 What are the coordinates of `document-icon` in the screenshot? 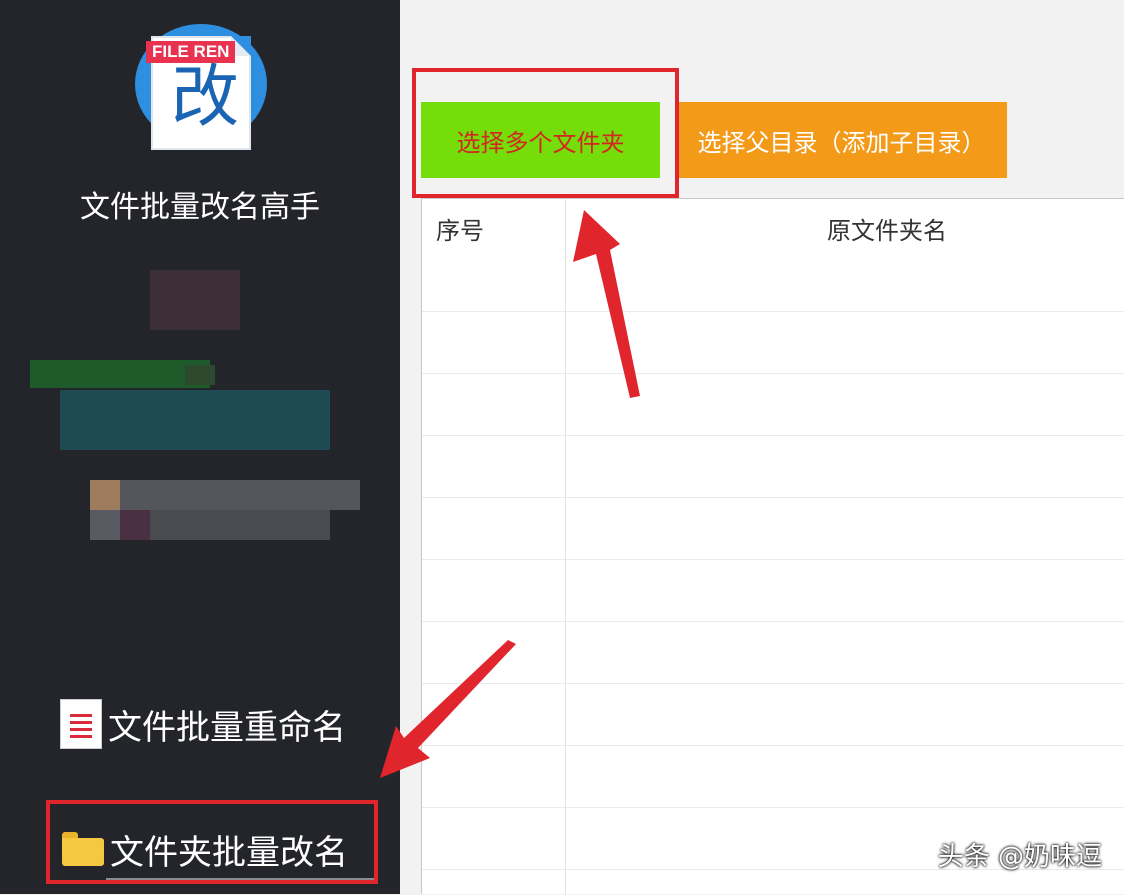 It's located at (81, 724).